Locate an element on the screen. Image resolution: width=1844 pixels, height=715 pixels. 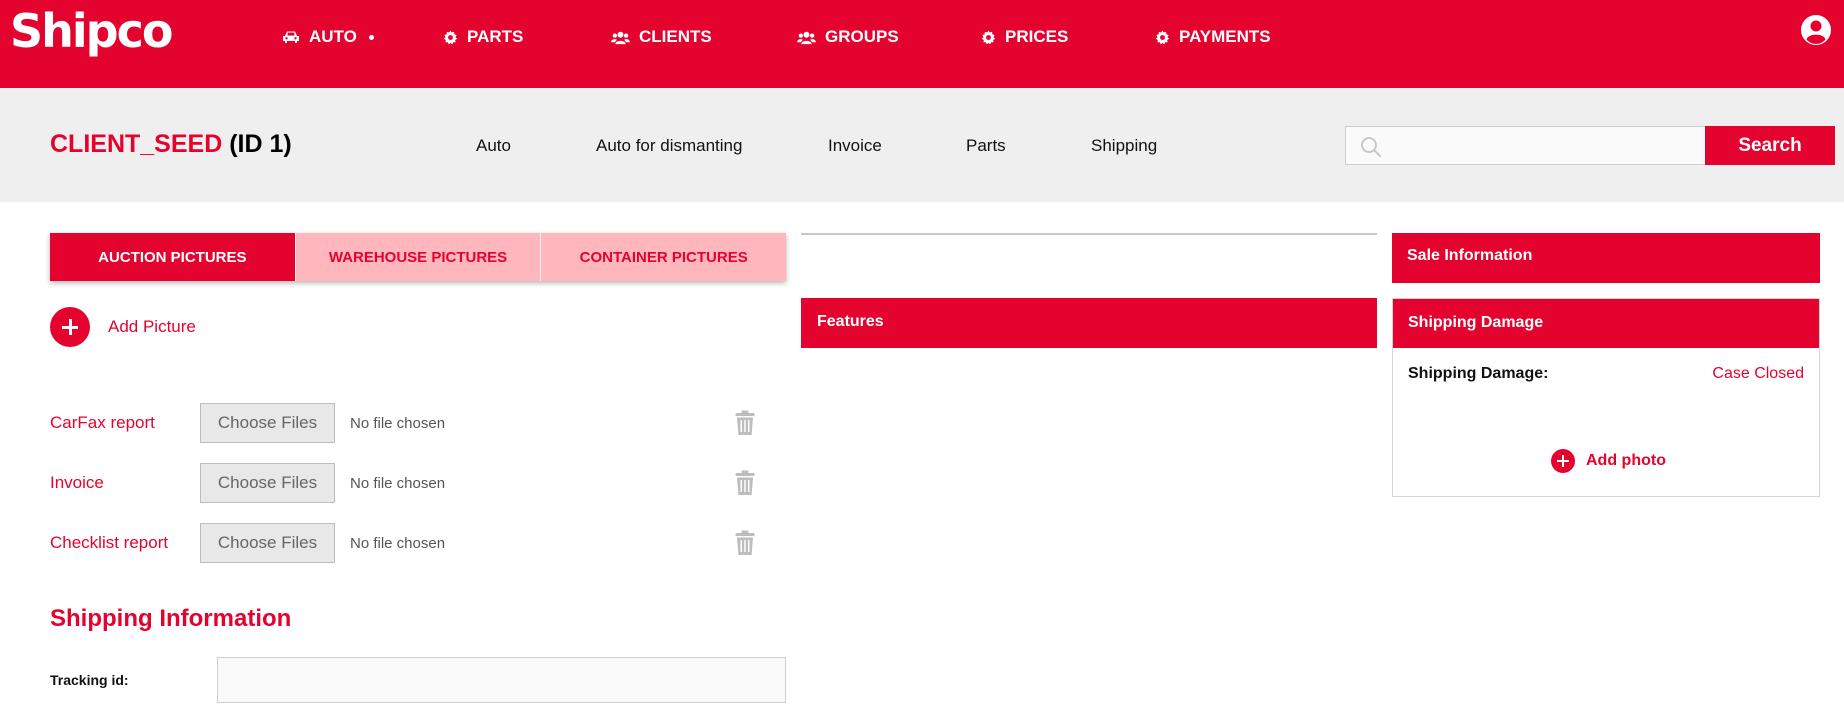
nav-item-auto: AUTO is located at coordinates (328, 37).